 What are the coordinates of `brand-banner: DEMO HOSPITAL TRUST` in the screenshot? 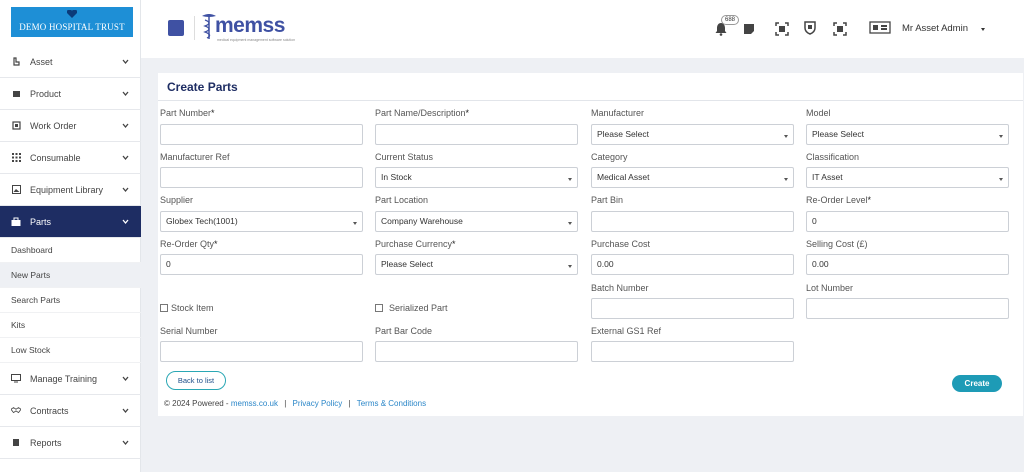 It's located at (72, 22).